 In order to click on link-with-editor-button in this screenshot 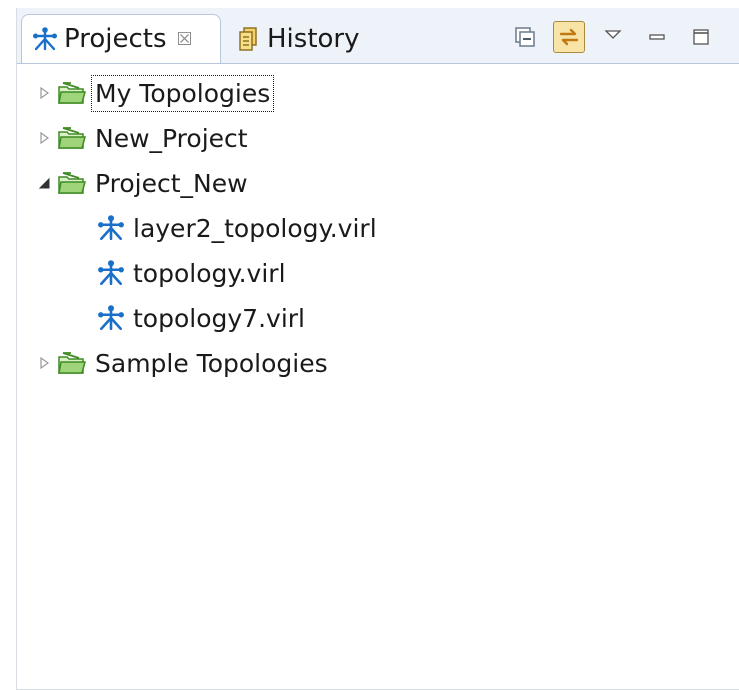, I will do `click(569, 37)`.